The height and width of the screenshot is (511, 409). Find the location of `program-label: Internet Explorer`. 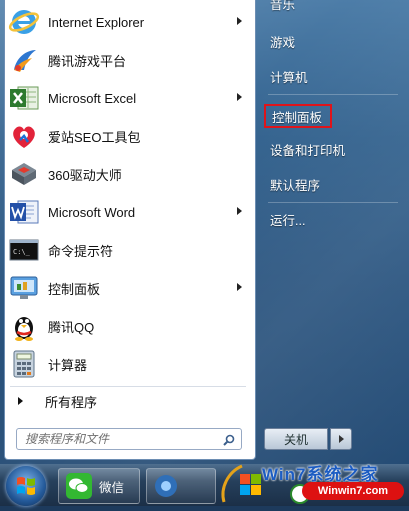

program-label: Internet Explorer is located at coordinates (96, 22).